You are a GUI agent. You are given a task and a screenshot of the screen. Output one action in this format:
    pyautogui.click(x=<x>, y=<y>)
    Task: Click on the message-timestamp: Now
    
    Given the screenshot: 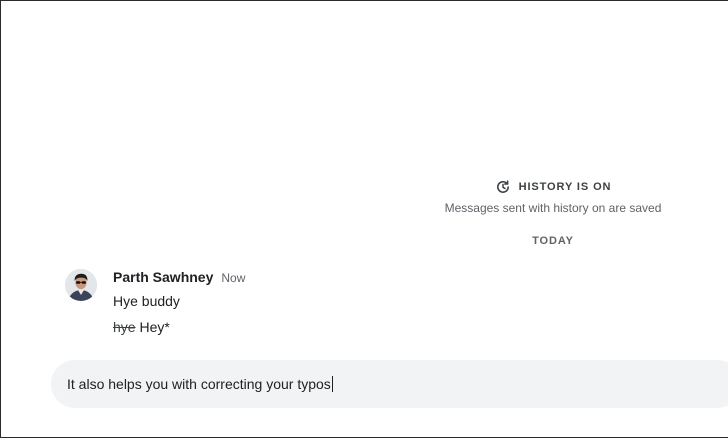 What is the action you would take?
    pyautogui.click(x=233, y=278)
    